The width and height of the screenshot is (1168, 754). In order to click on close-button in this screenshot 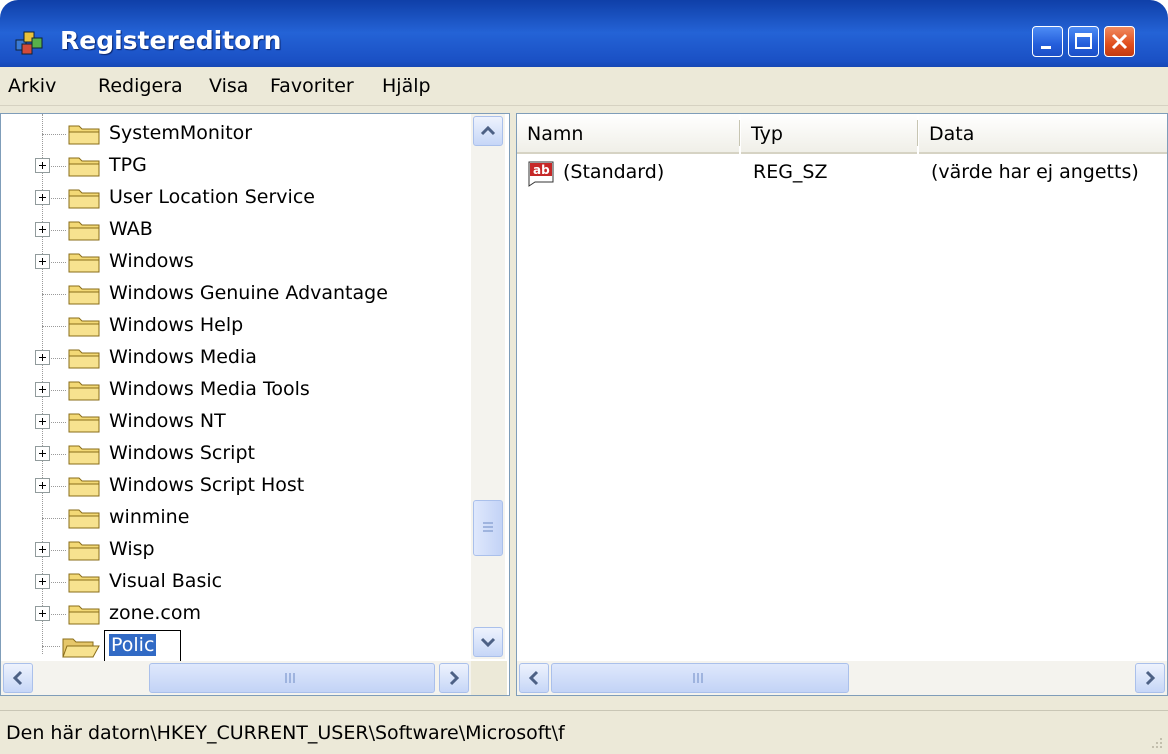, I will do `click(1119, 41)`.